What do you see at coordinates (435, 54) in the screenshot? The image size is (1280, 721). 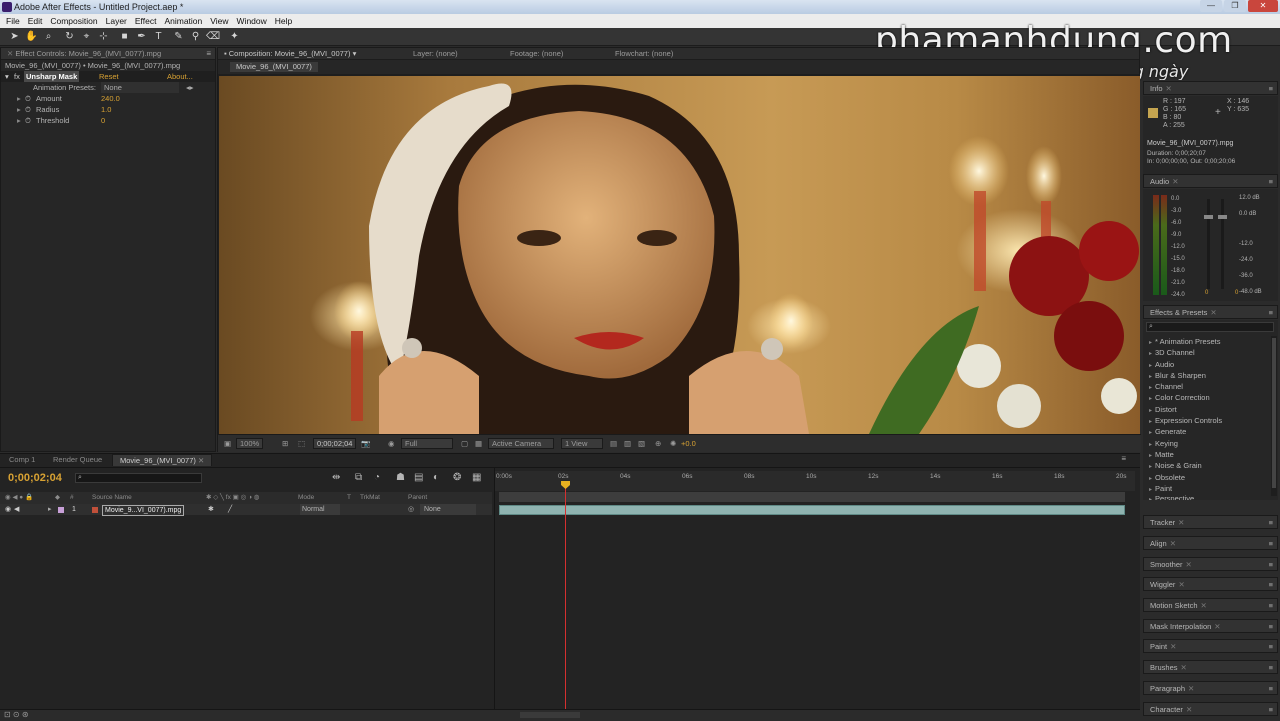 I see `tab-layer: Layer: (none)` at bounding box center [435, 54].